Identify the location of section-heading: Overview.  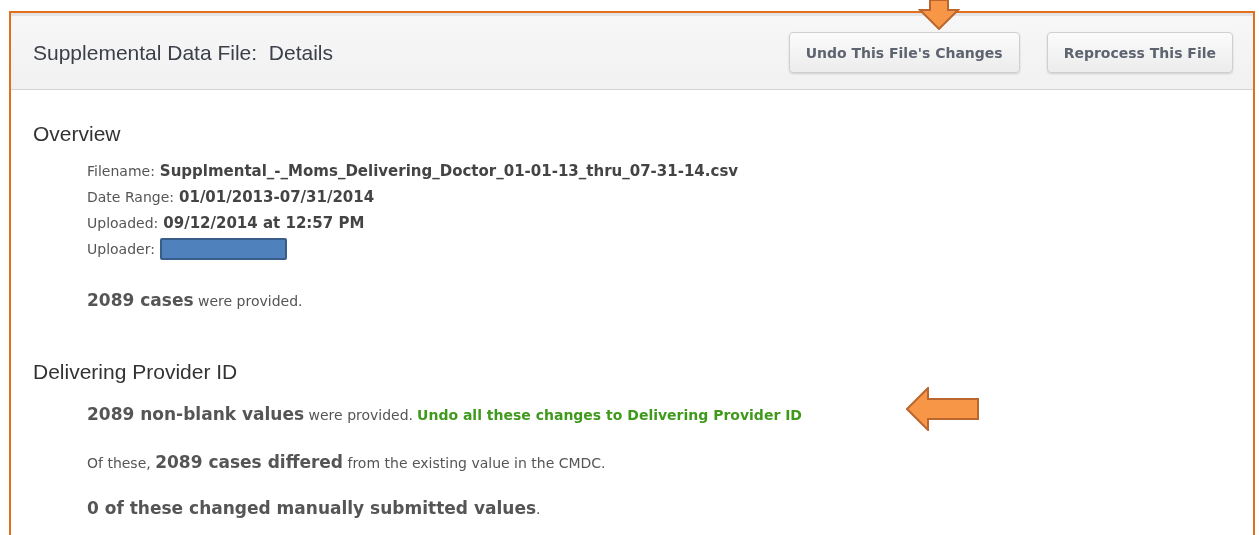
(77, 134).